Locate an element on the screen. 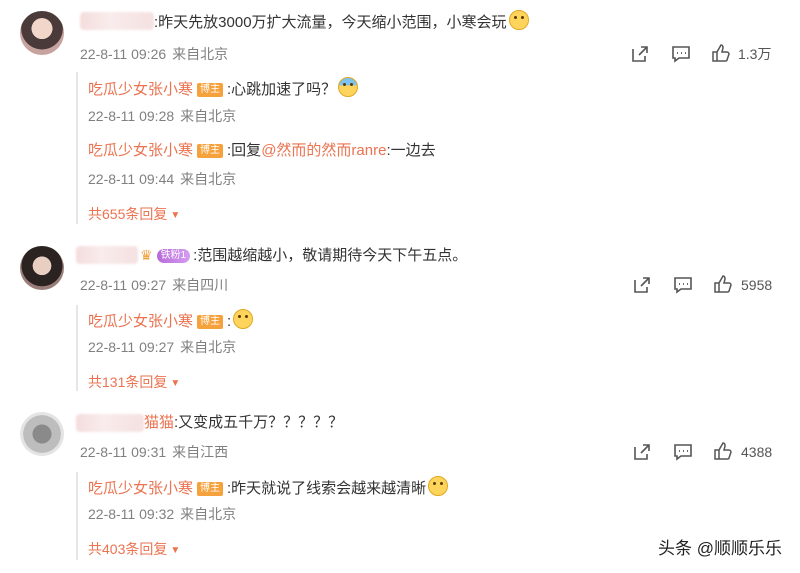 The height and width of the screenshot is (573, 800). reply-meta: 22-8-11 09:28 来自北京 is located at coordinates (162, 116).